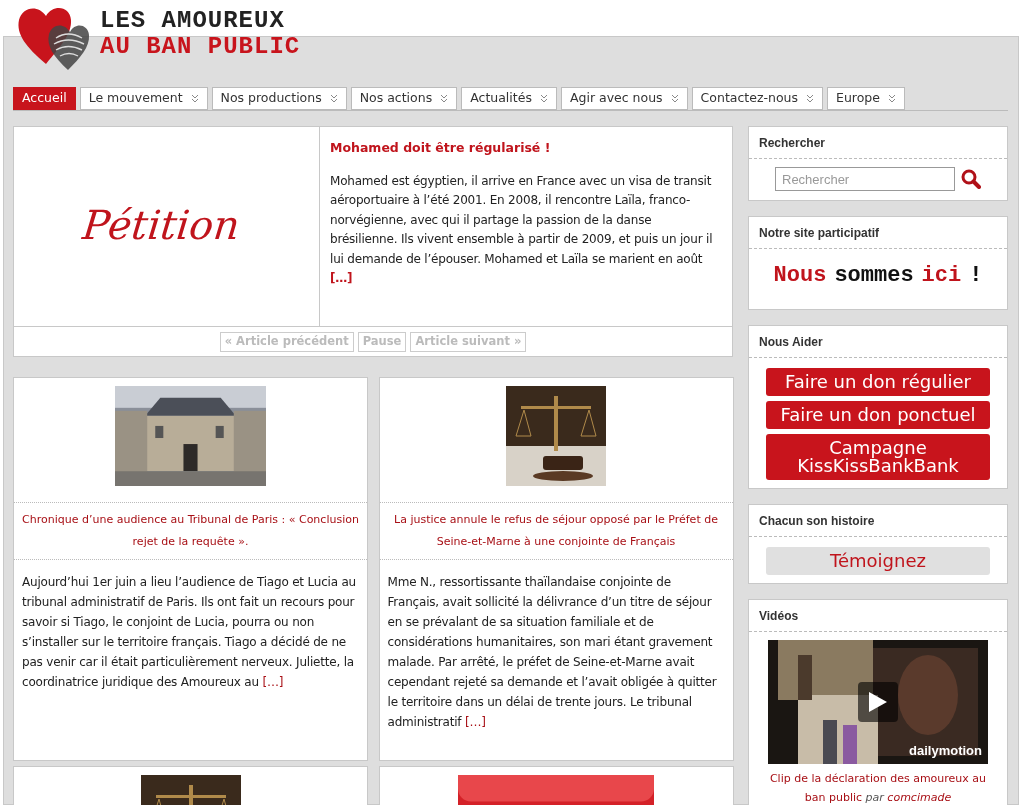  I want to click on video-caption: Clip de la déclaration des amoureux au ban public par comcimade, so click(878, 784).